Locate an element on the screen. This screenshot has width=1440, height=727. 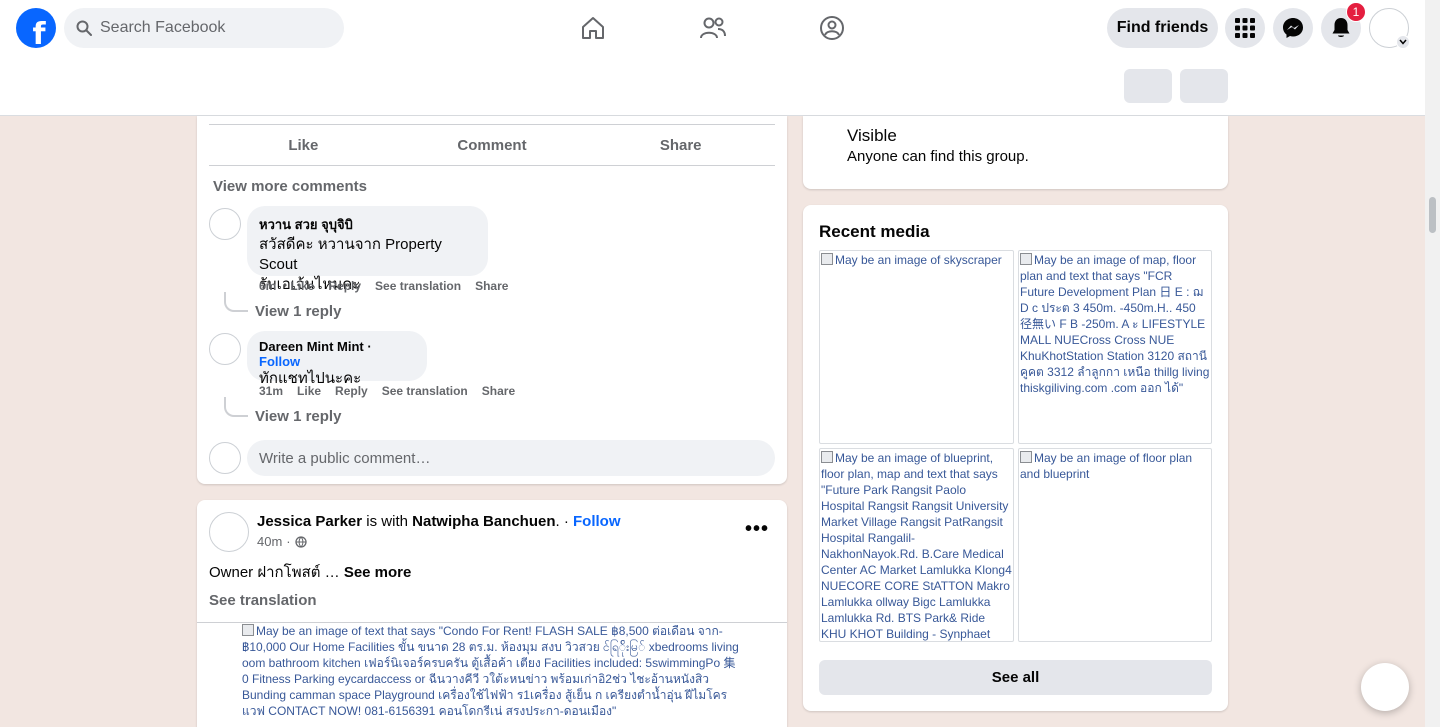
visibility-title: Visible is located at coordinates (872, 135).